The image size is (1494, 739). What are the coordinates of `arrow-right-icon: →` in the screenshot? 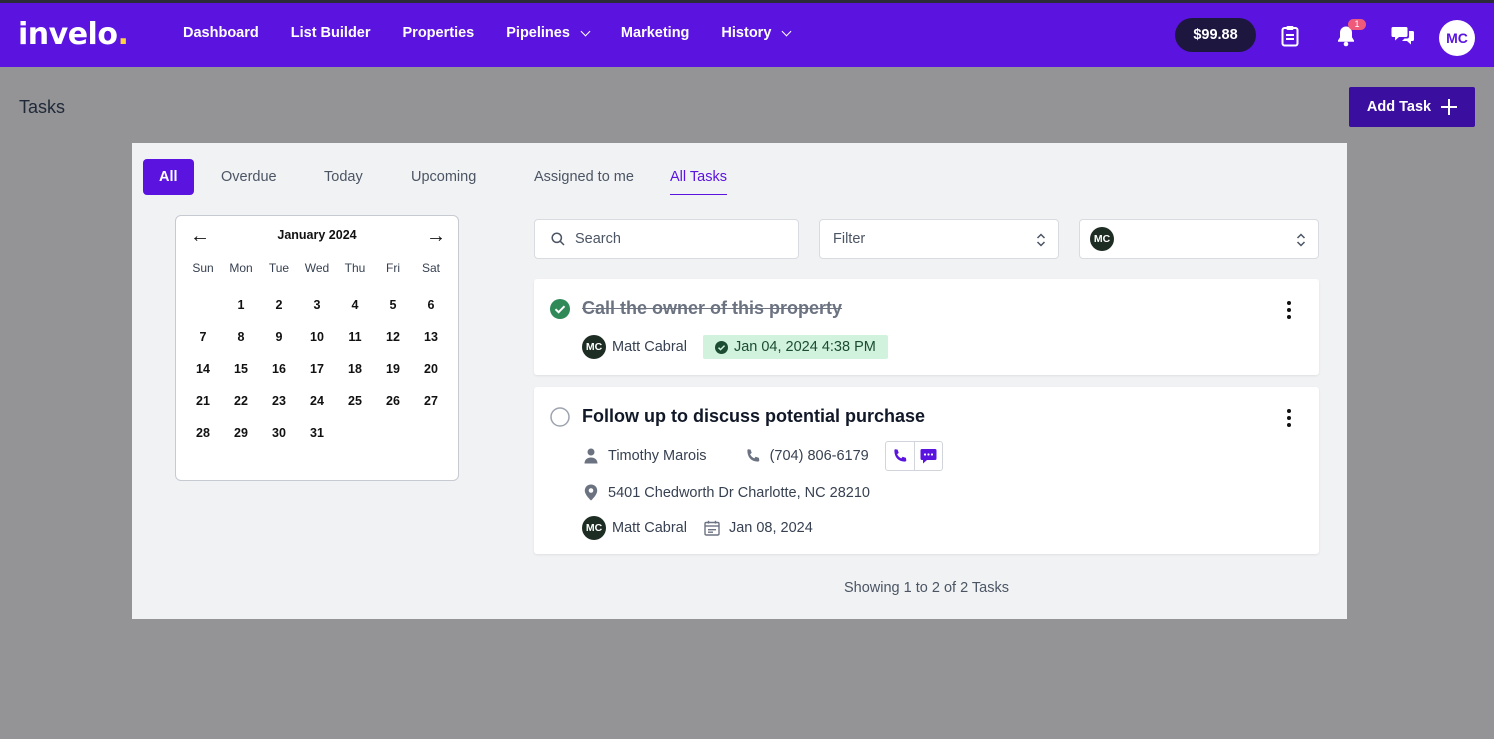 It's located at (436, 236).